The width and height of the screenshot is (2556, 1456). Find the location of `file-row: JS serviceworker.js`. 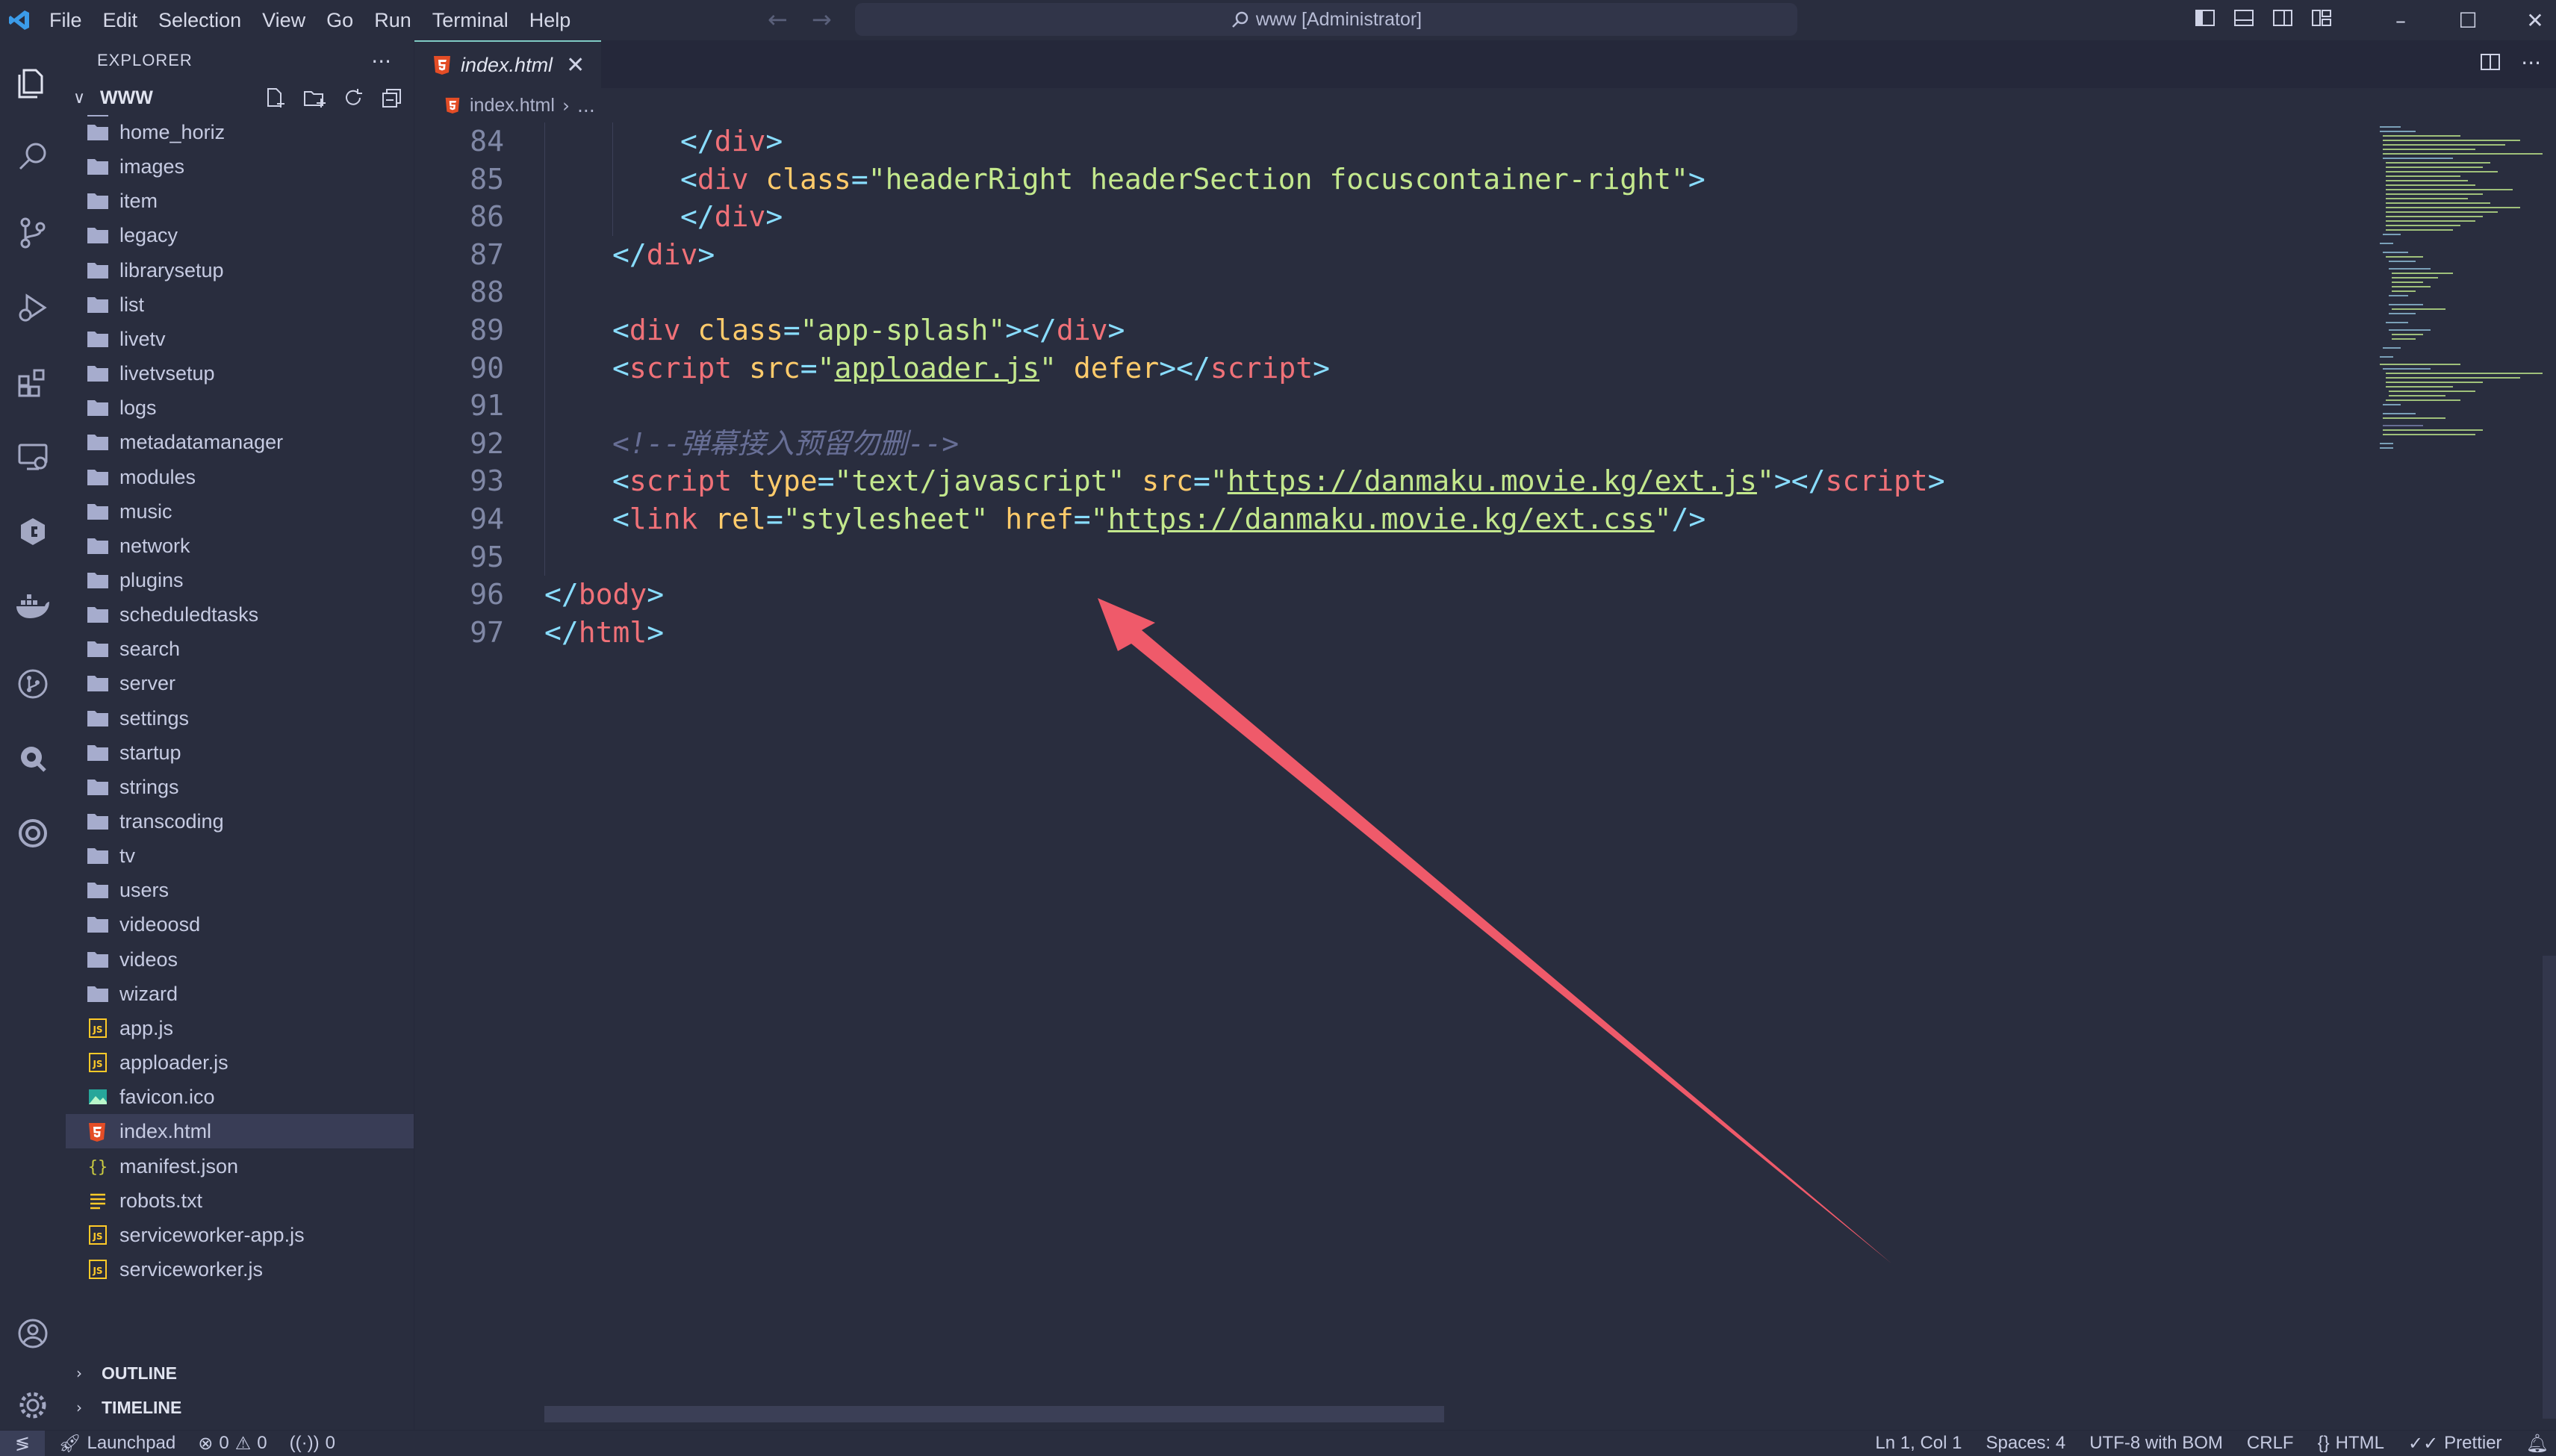

file-row: JS serviceworker.js is located at coordinates (240, 1269).